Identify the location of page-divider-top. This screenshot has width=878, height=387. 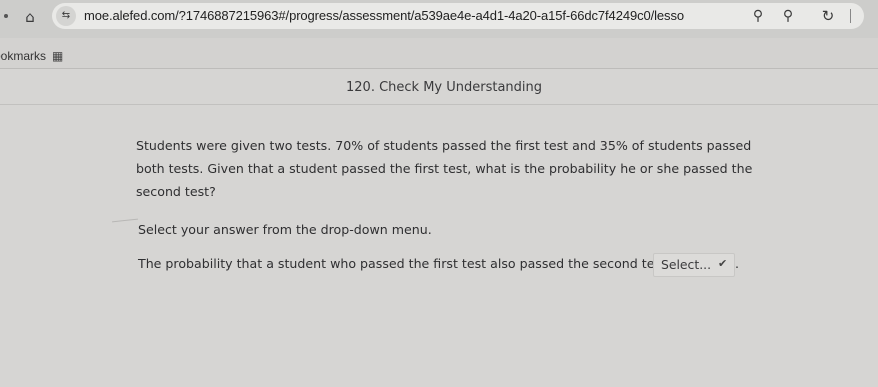
(439, 68).